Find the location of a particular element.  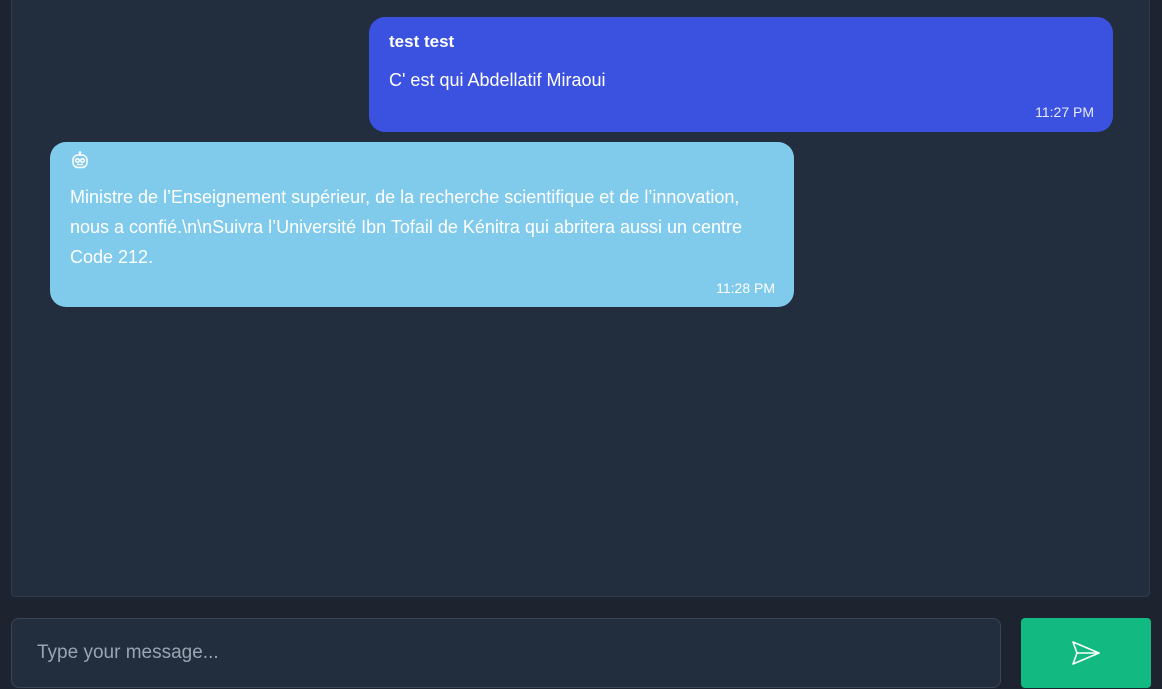

send-icon is located at coordinates (1086, 653).